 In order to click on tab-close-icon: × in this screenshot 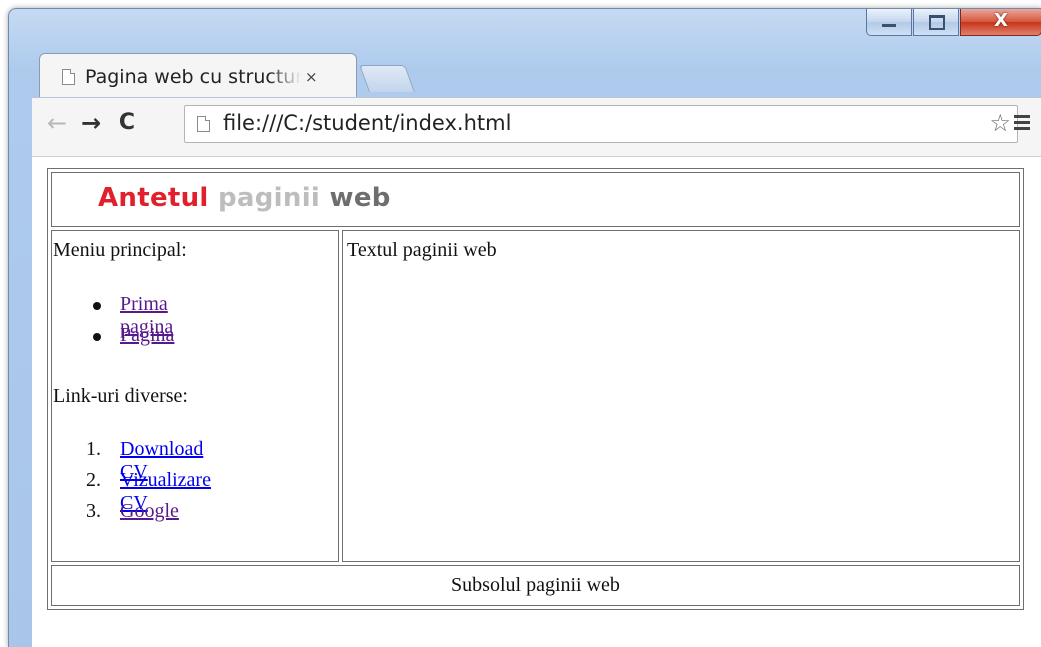, I will do `click(311, 77)`.